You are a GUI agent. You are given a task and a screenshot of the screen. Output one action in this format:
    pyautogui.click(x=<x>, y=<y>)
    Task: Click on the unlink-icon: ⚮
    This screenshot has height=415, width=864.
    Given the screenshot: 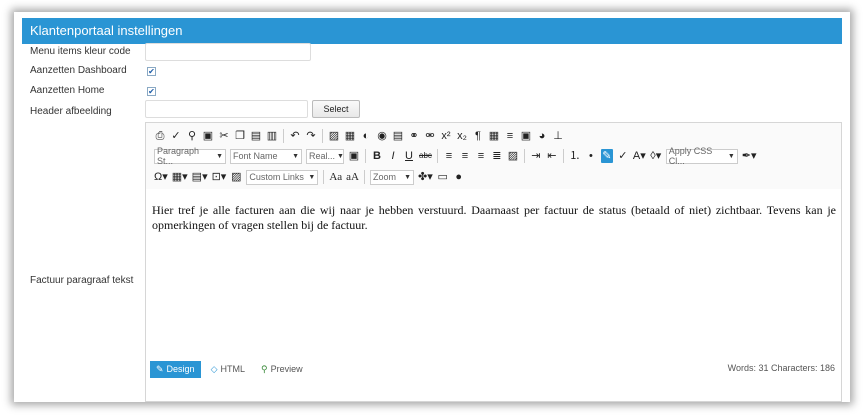 What is the action you would take?
    pyautogui.click(x=430, y=136)
    